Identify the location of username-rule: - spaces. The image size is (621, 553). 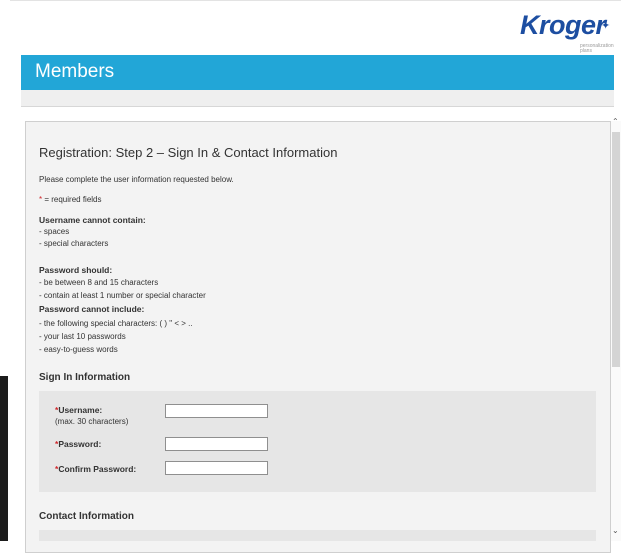
(54, 231).